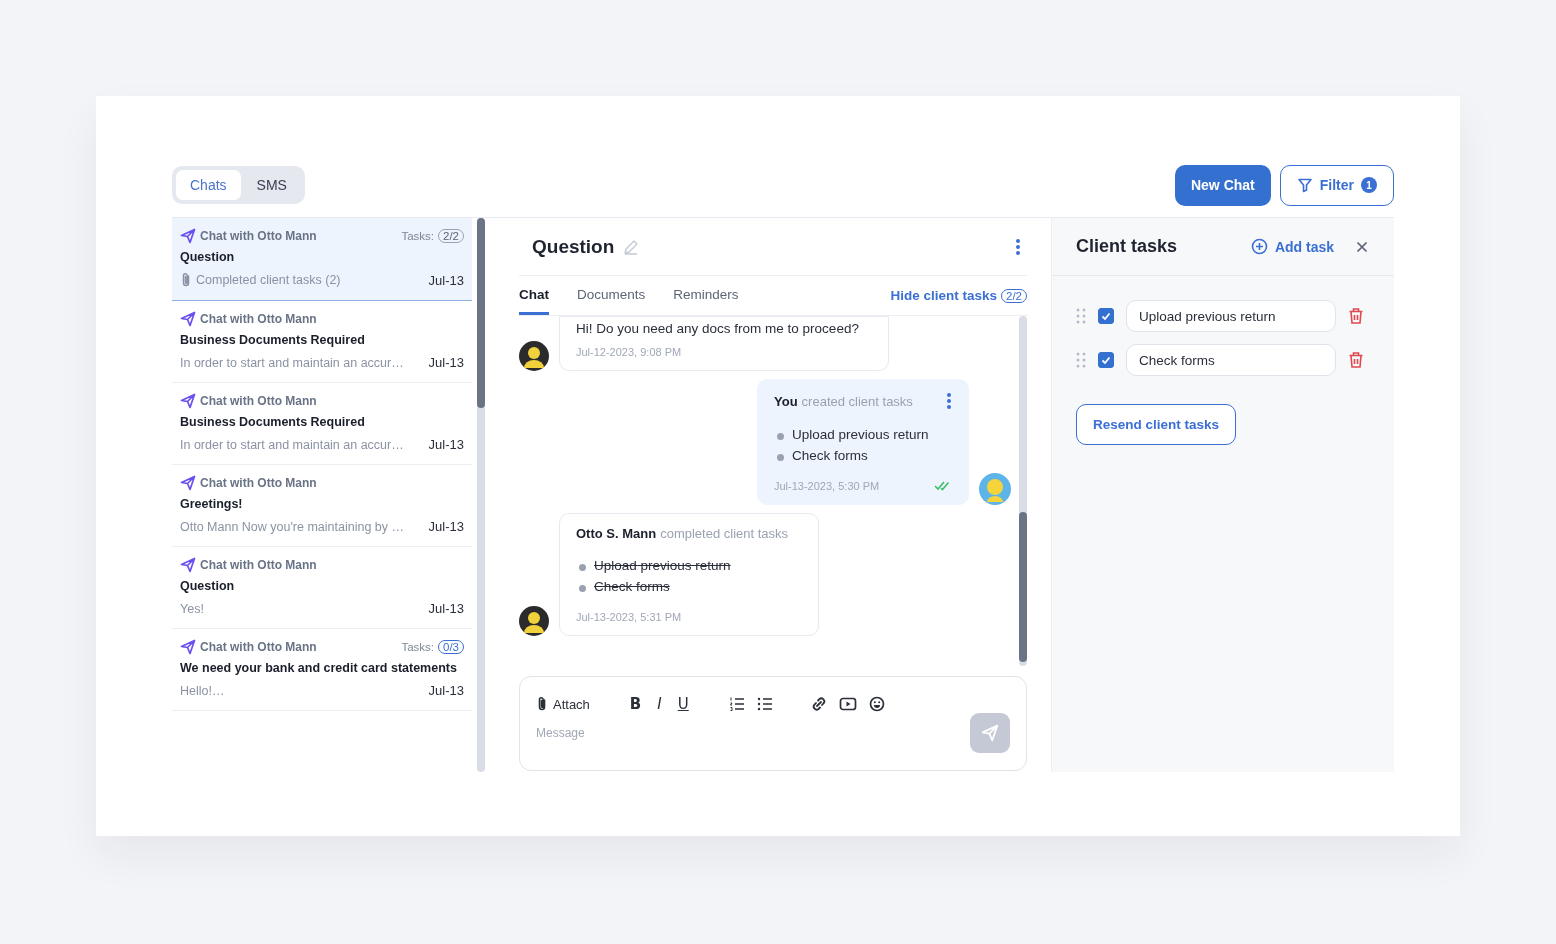 The height and width of the screenshot is (944, 1556). Describe the element at coordinates (736, 704) in the screenshot. I see `numbered-list-icon` at that location.